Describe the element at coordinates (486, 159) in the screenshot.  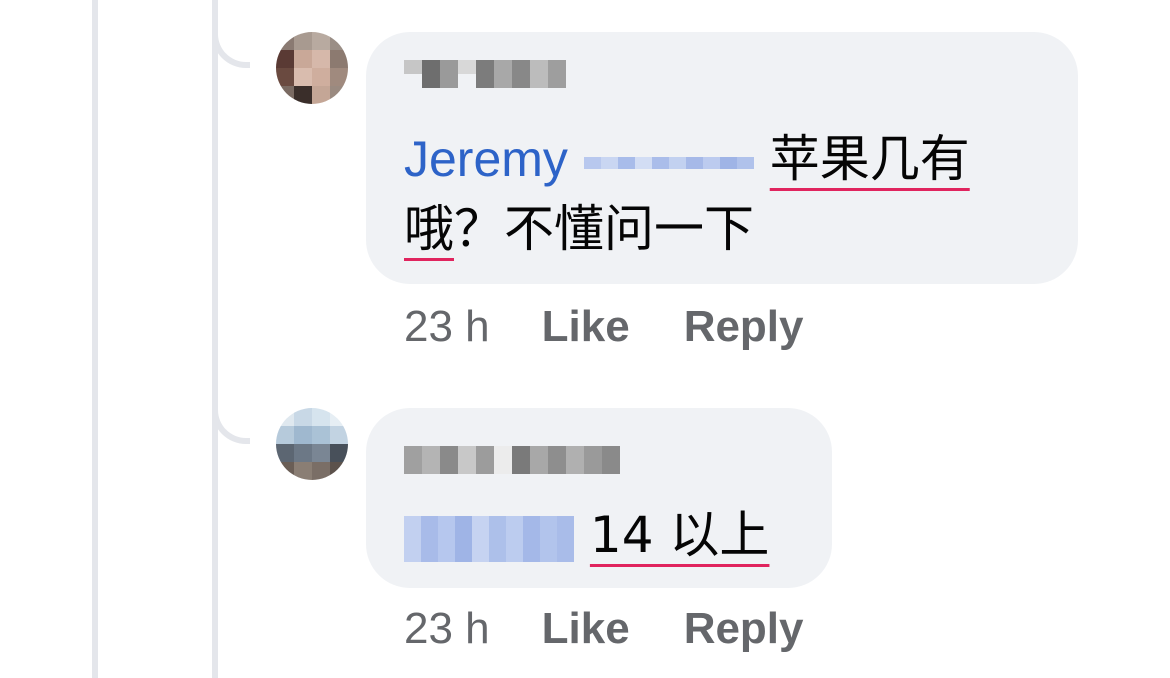
I see `mention-link: Jeremy` at that location.